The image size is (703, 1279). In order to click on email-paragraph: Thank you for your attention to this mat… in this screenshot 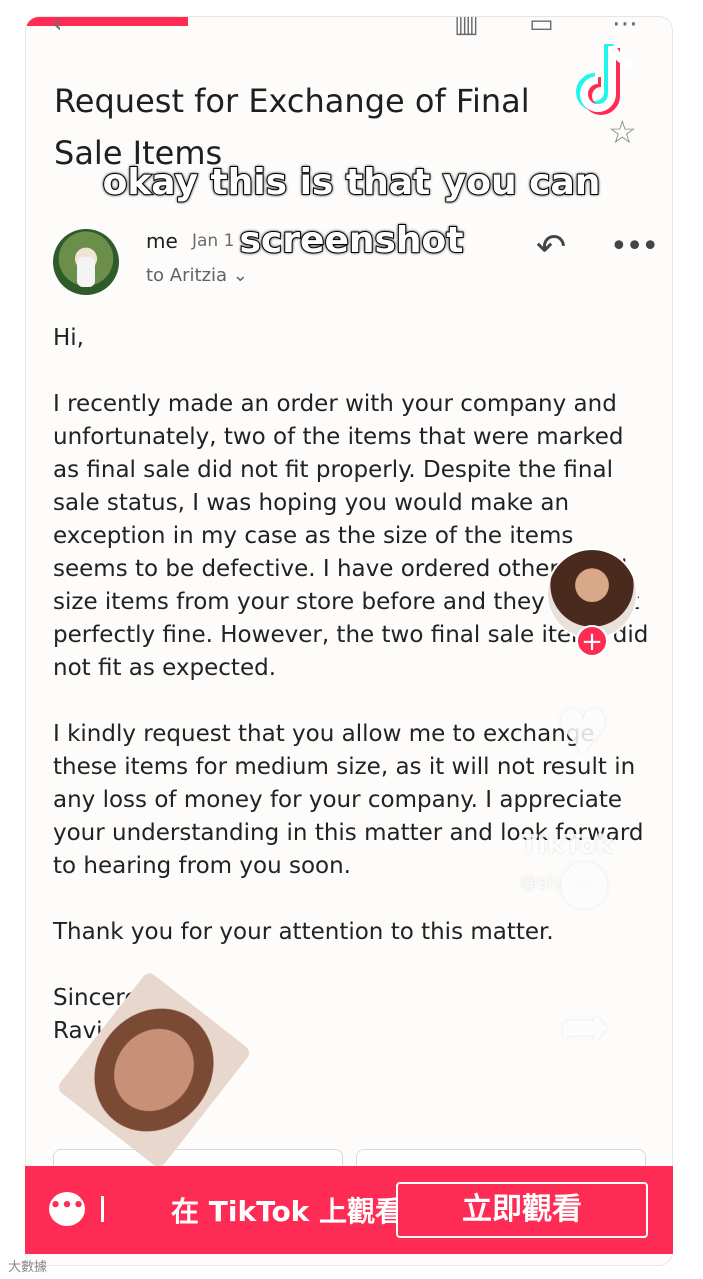, I will do `click(303, 932)`.